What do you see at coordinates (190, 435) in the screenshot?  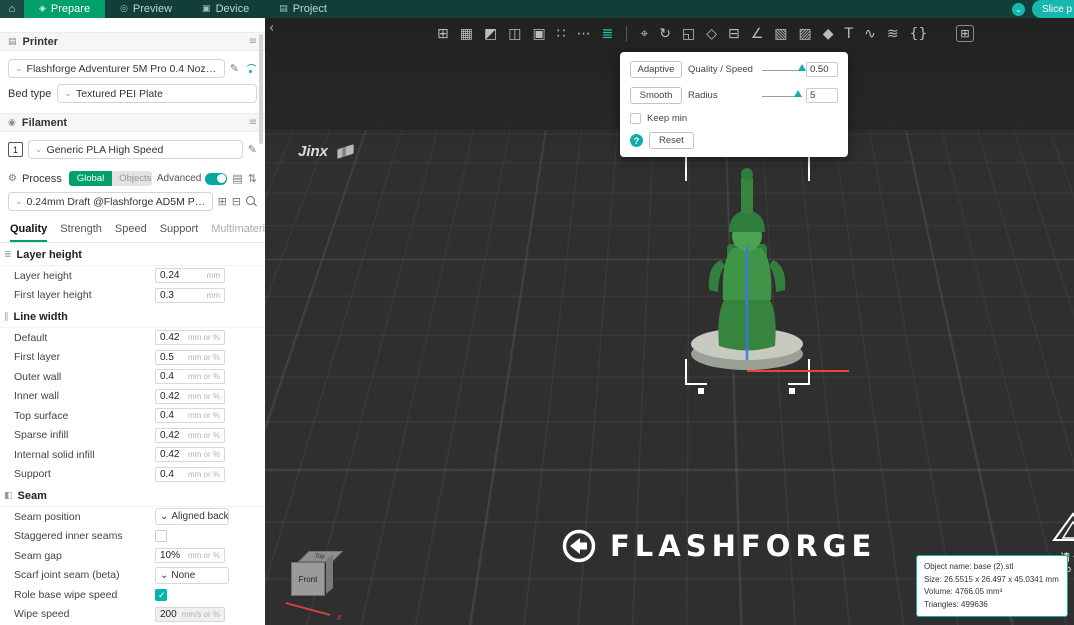 I see `sparse-infill-line-width-input: 0.42 mm or %` at bounding box center [190, 435].